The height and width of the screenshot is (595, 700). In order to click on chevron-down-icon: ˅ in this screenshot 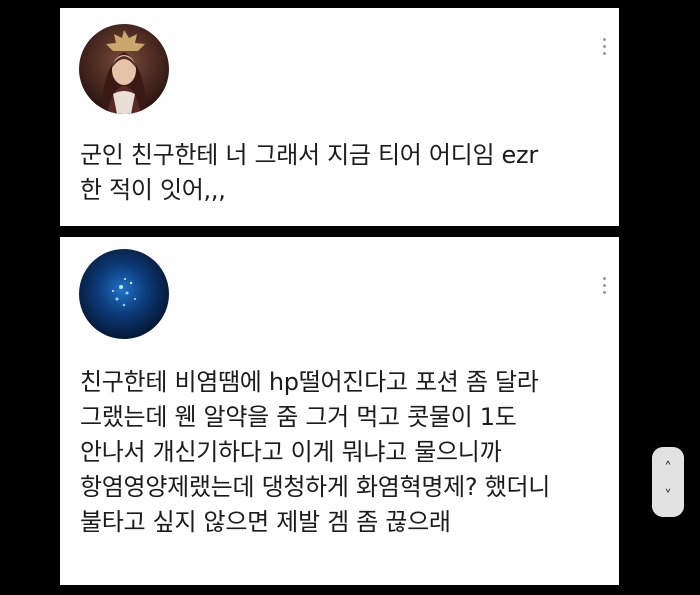, I will do `click(668, 496)`.